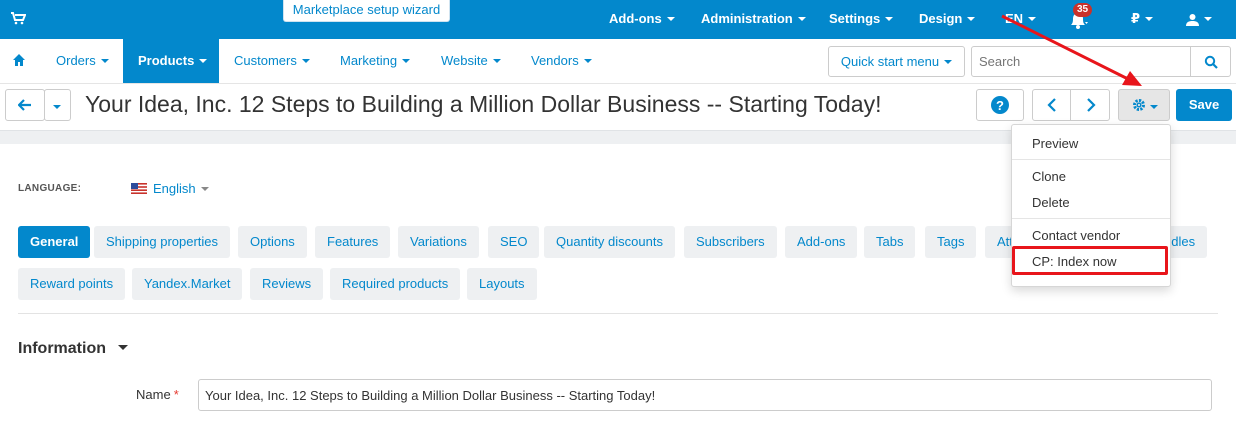 The image size is (1236, 430). I want to click on save-button: Save, so click(1204, 105).